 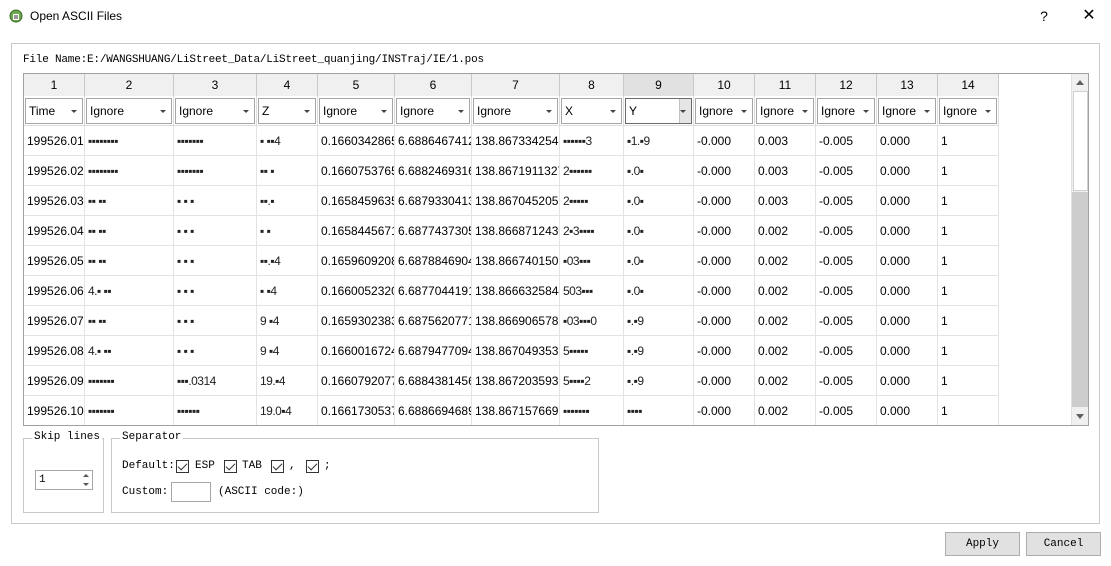 I want to click on comma-checkbox, so click(x=277, y=466).